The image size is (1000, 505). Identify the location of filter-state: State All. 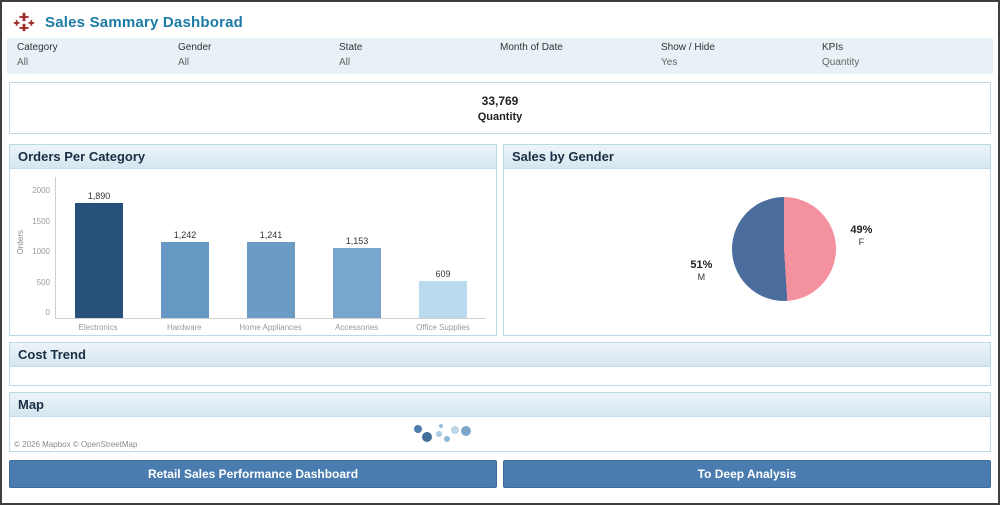
(419, 57).